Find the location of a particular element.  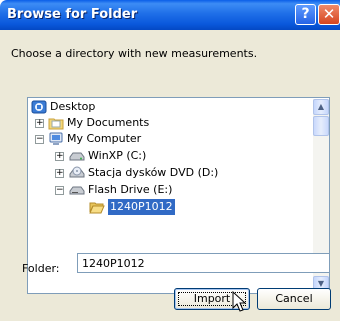

tree-item-label: 1240P1012 is located at coordinates (141, 207).